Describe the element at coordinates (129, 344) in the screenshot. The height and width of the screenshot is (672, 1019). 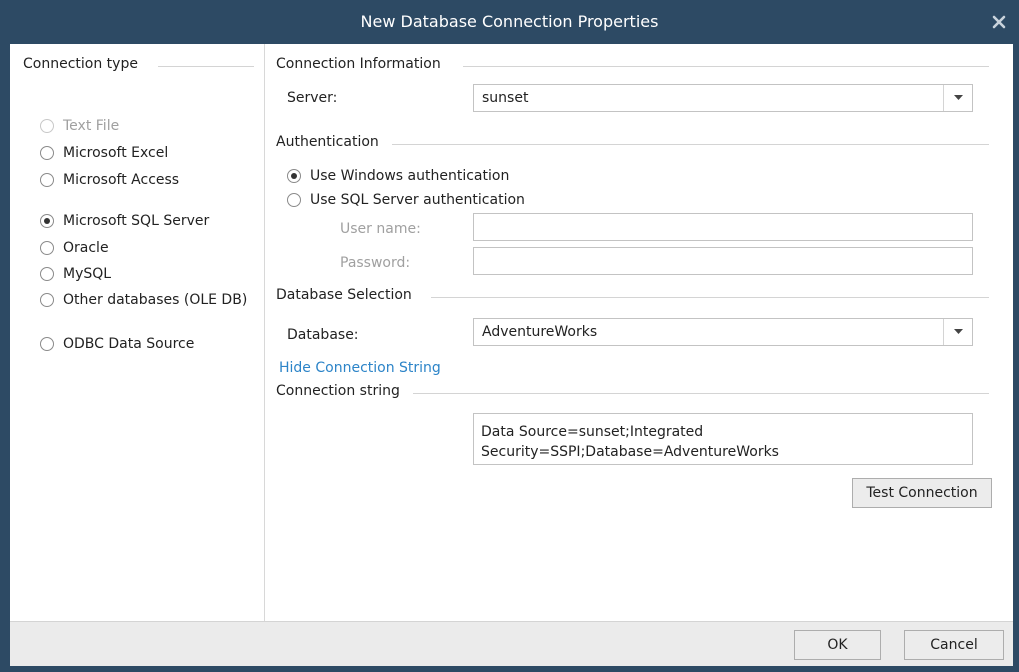
I see `radio-label: ODBC Data Source` at that location.